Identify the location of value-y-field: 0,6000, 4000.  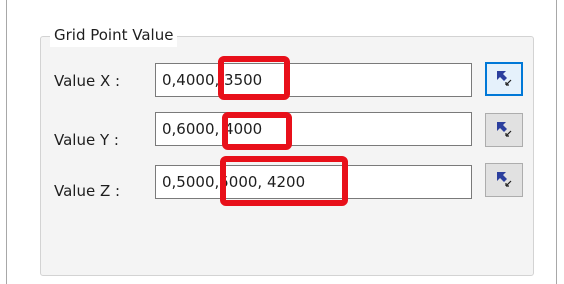
(313, 129).